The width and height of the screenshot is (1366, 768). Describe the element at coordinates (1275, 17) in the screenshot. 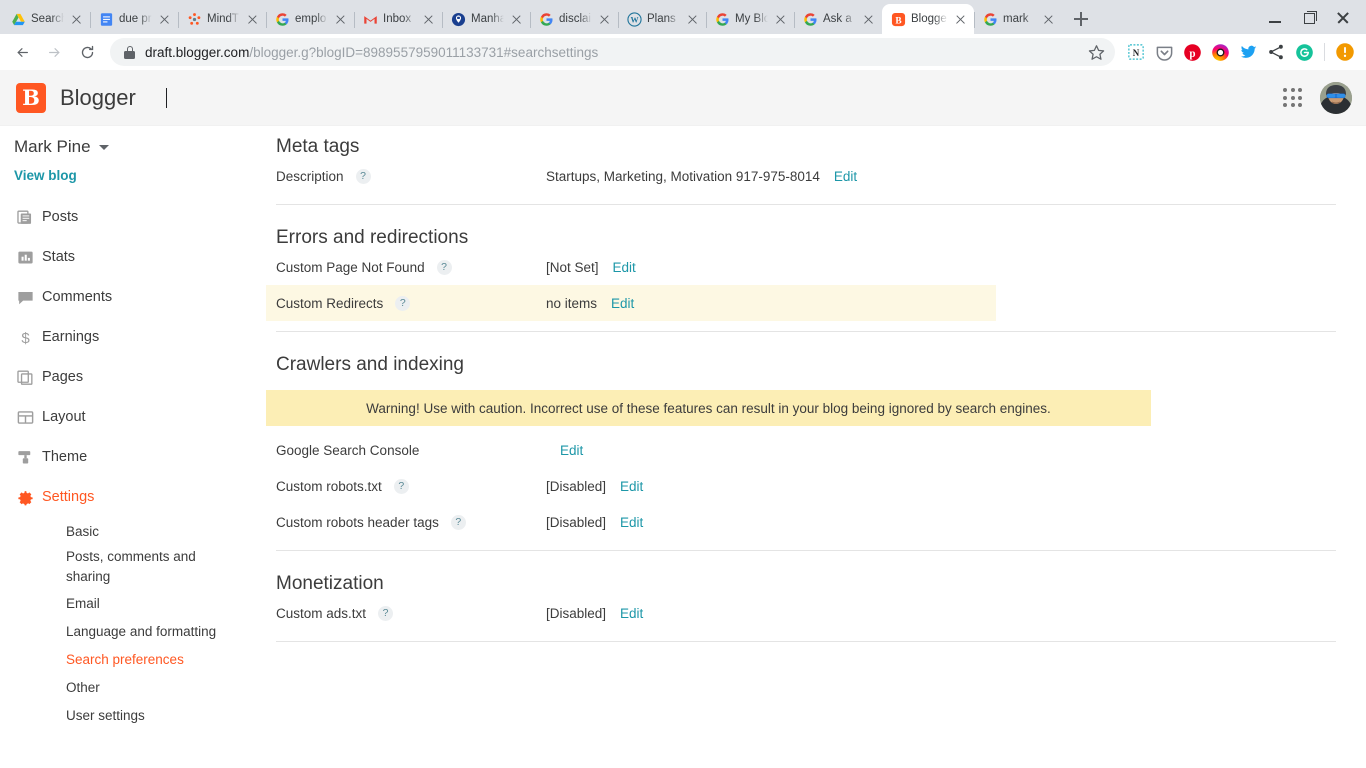

I see `minimize-button` at that location.